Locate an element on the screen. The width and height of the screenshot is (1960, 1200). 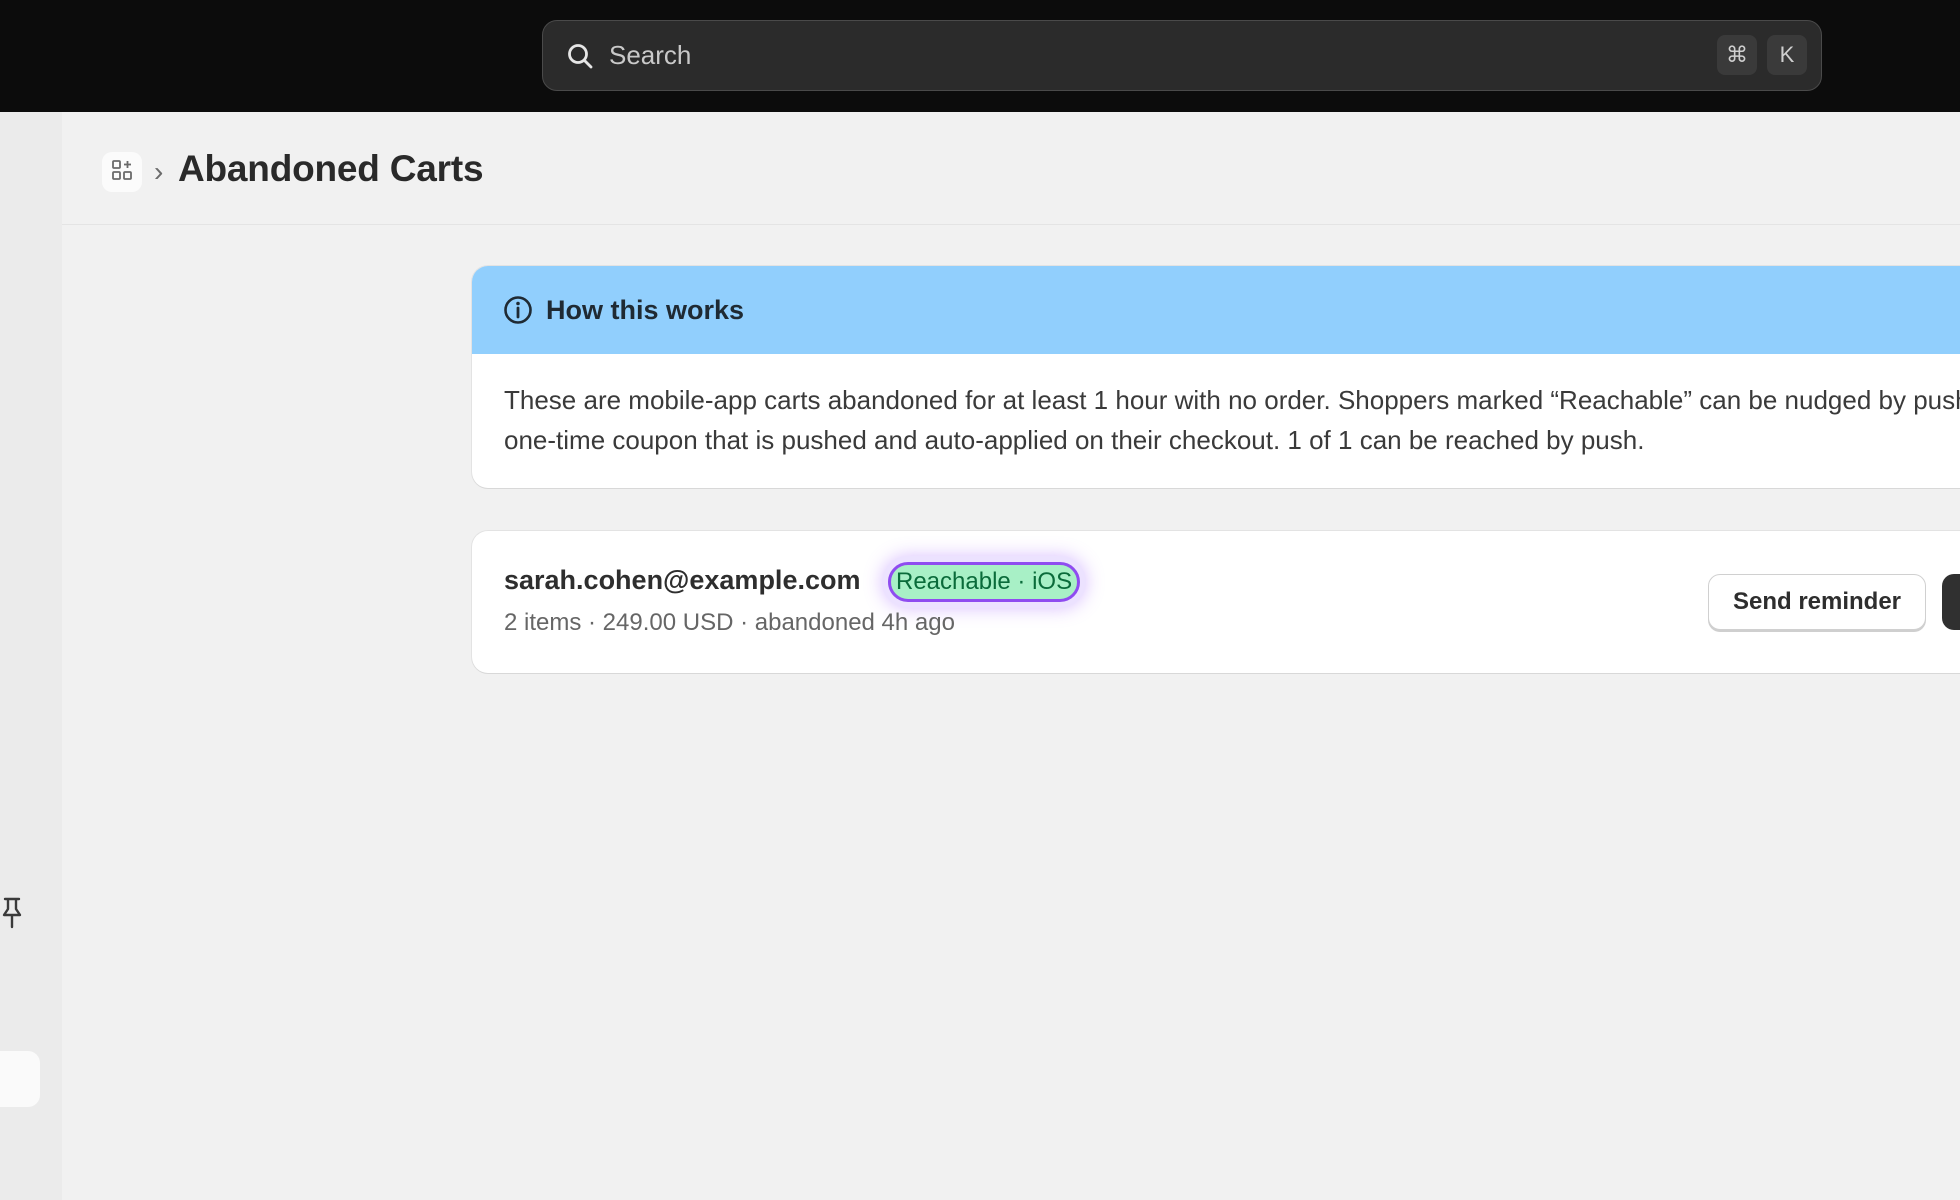
reachable-badge: Reachable · iOS is located at coordinates (984, 582).